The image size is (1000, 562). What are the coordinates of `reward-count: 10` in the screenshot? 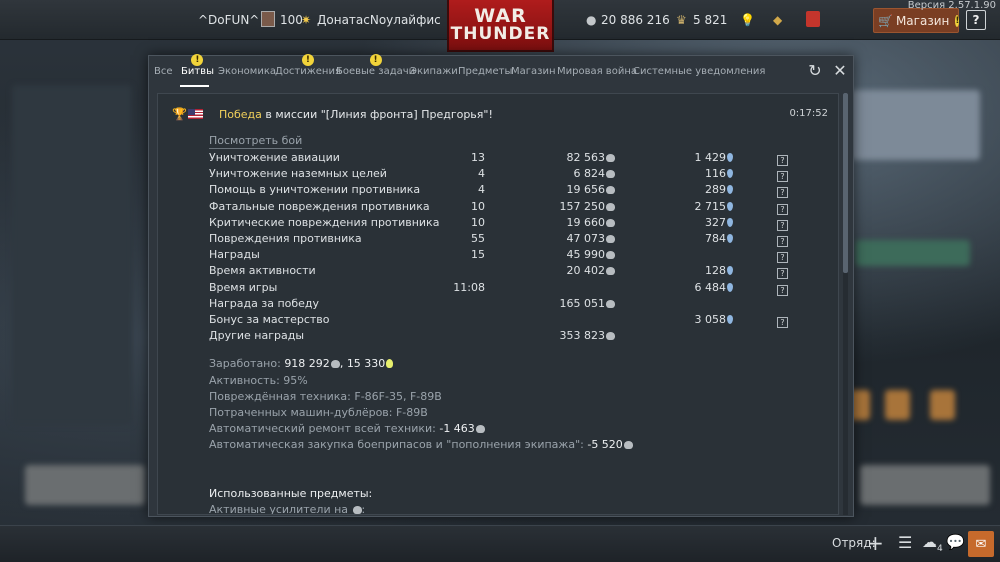 It's located at (478, 206).